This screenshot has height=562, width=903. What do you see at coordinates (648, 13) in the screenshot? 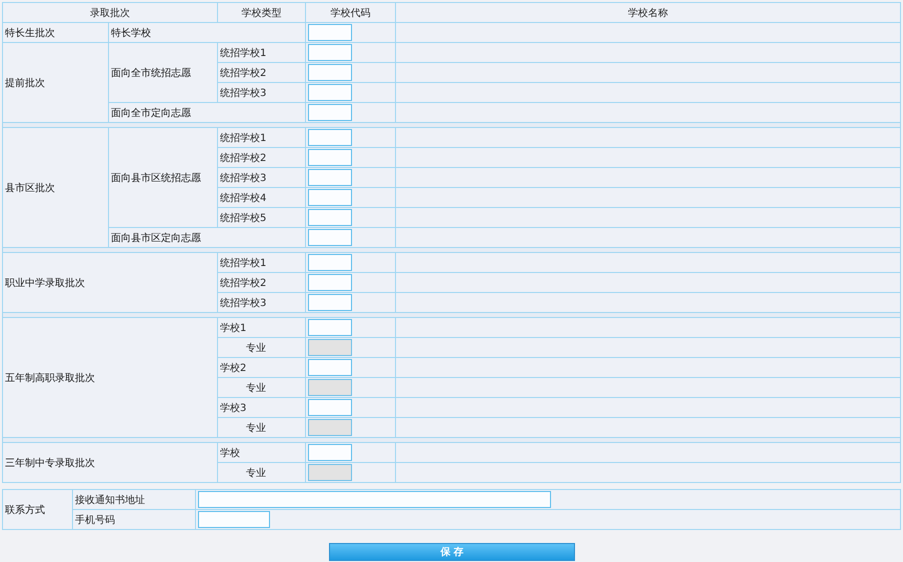
I see `column-header: 学校名称` at bounding box center [648, 13].